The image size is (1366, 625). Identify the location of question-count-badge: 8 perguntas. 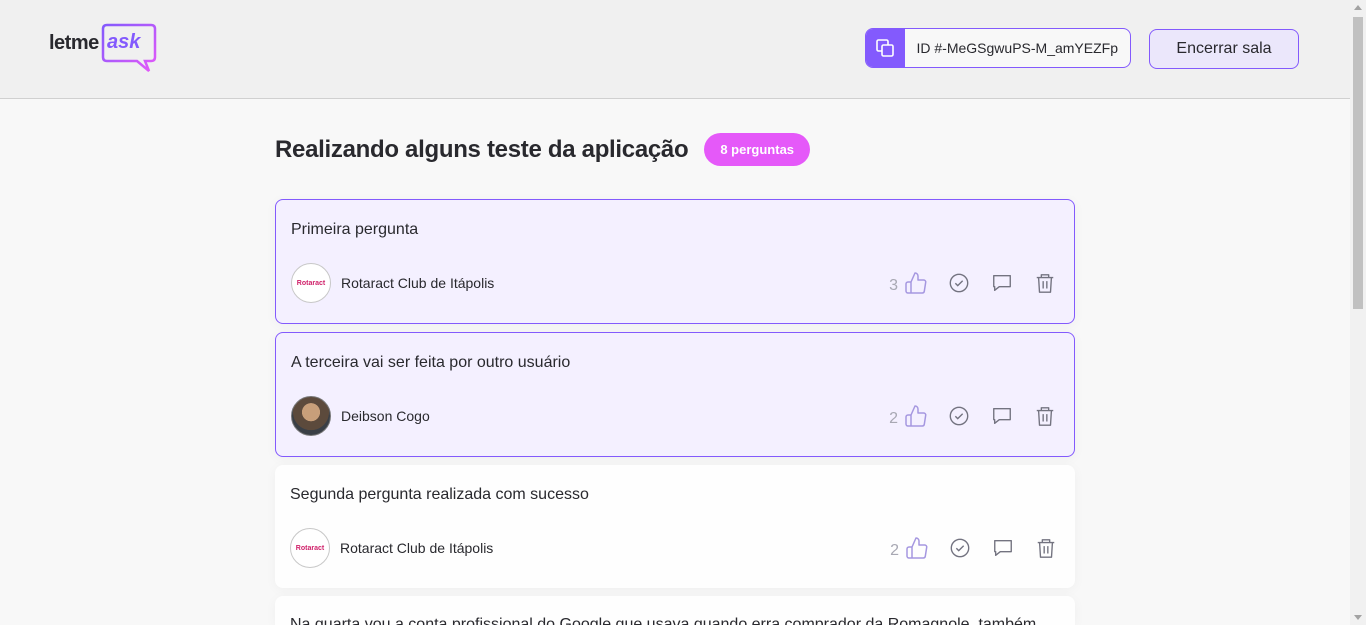
(757, 149).